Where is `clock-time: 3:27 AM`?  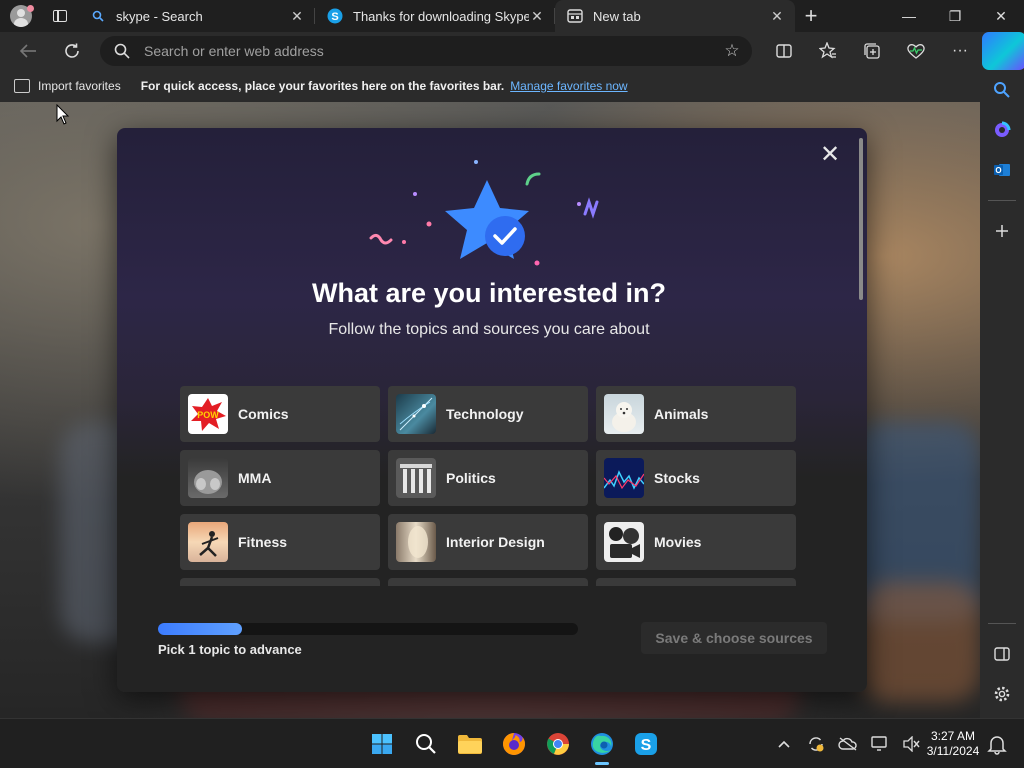
clock-time: 3:27 AM is located at coordinates (953, 736).